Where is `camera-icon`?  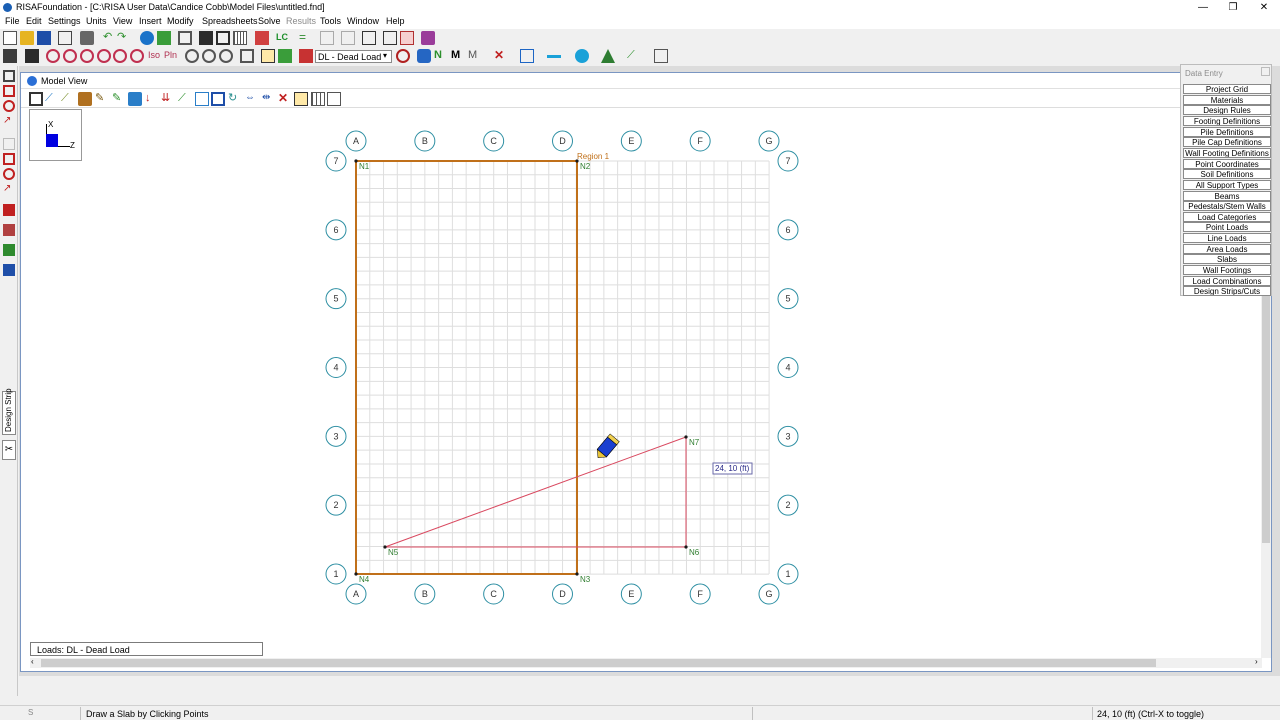 camera-icon is located at coordinates (10, 56).